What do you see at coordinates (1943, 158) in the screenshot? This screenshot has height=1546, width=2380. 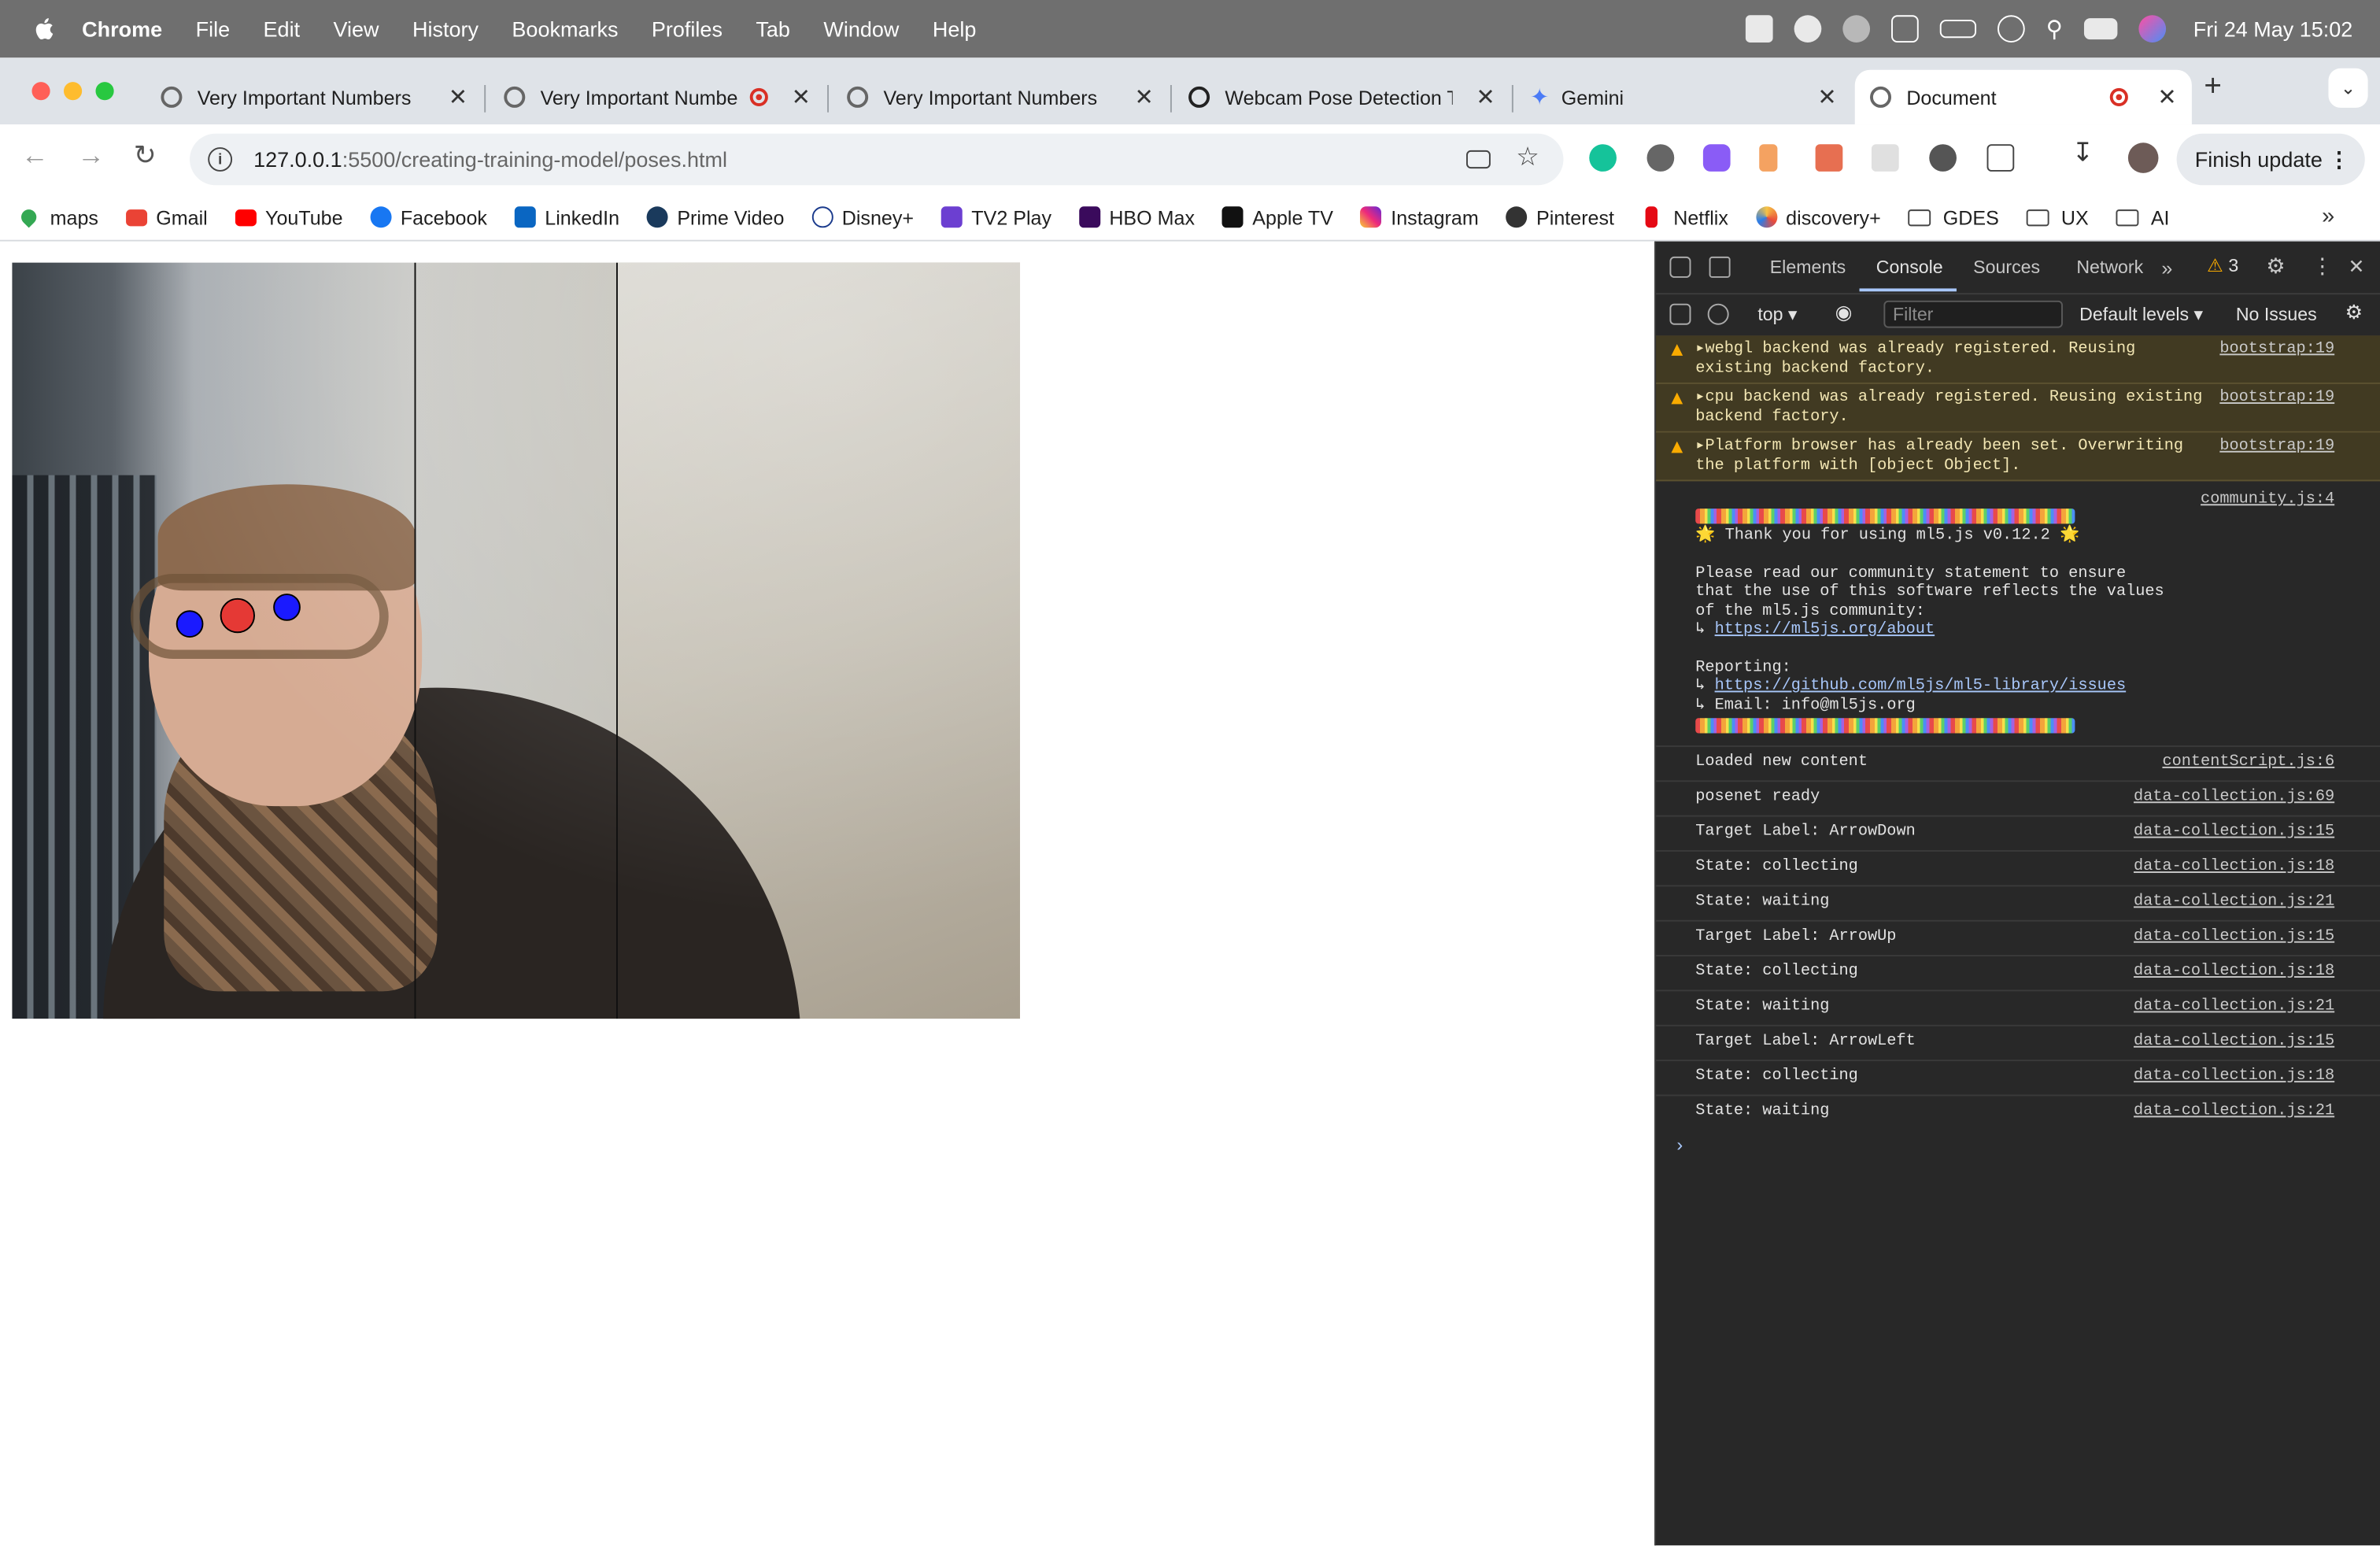 I see `wordpress-icon` at bounding box center [1943, 158].